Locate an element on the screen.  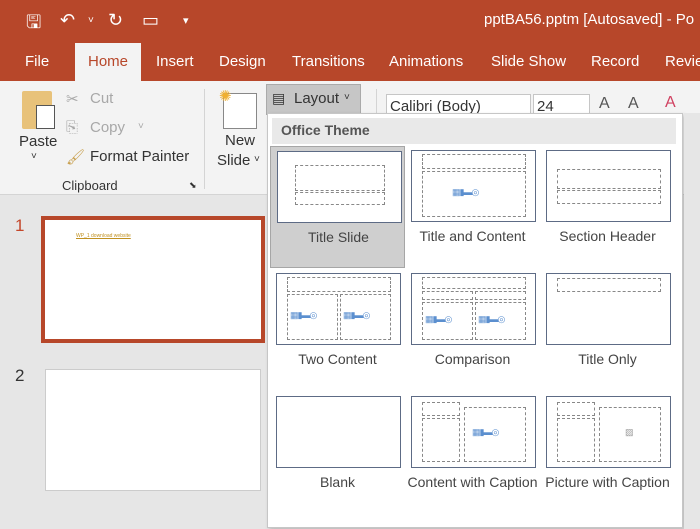
layout-title-only: Title Only is located at coordinates (607, 330).